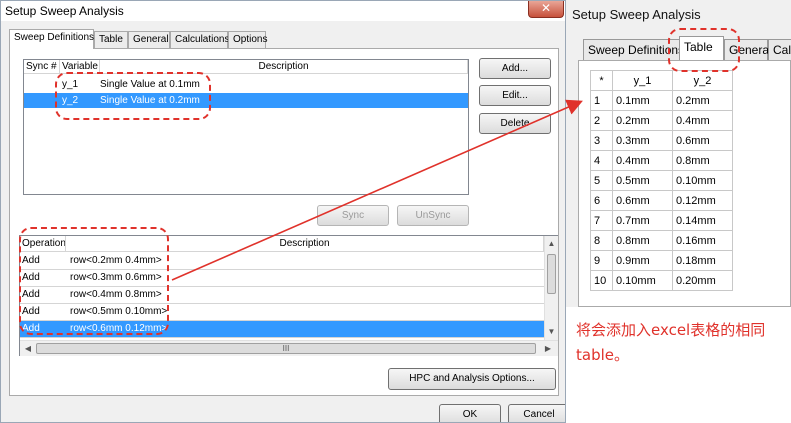  I want to click on annotation-caption: 将会添加入excel表格的相同table。, so click(671, 342).